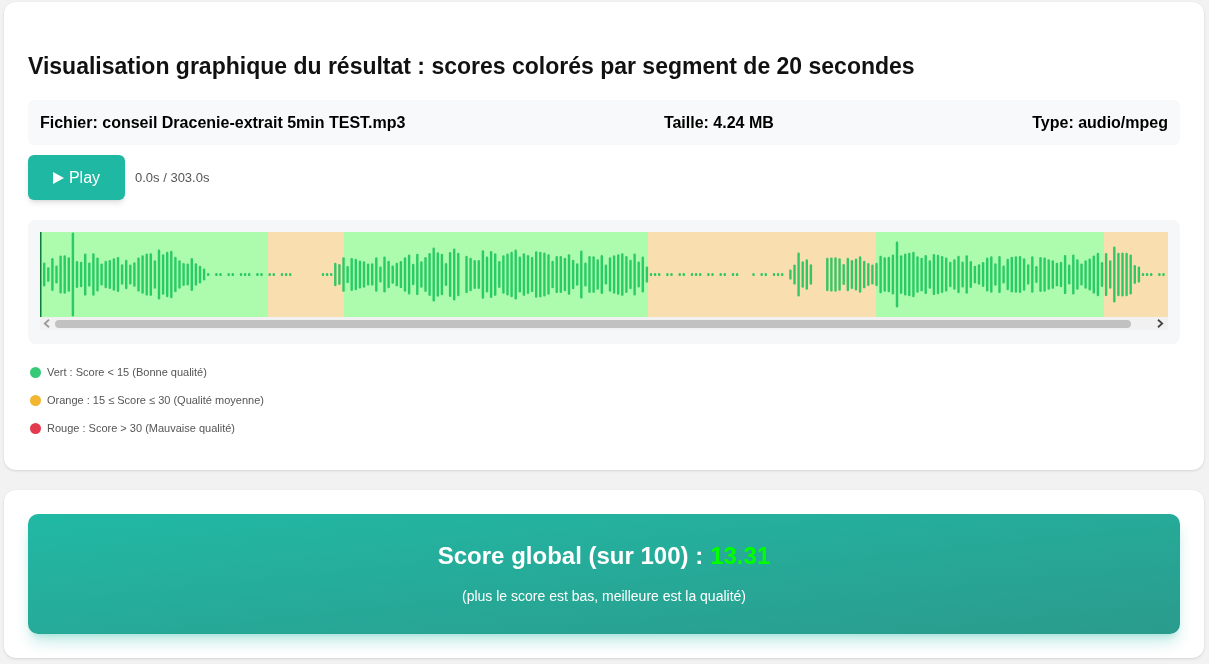 This screenshot has height=664, width=1209. Describe the element at coordinates (172, 177) in the screenshot. I see `playback-time: 0.0s / 303.0s` at that location.